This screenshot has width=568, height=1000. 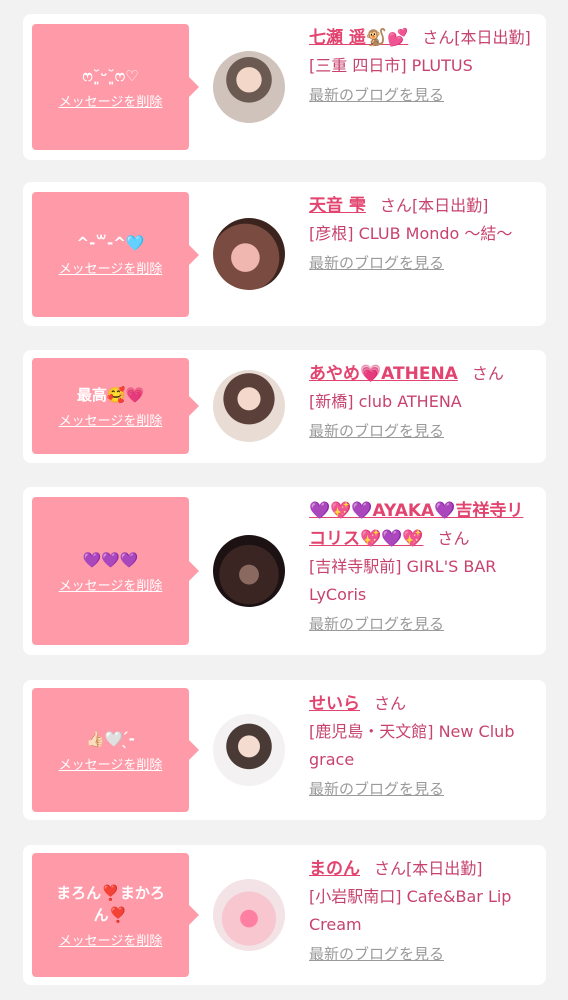 I want to click on message-bubble: 👍🏻🤍 ̖́- メッセージを削除, so click(x=115, y=750).